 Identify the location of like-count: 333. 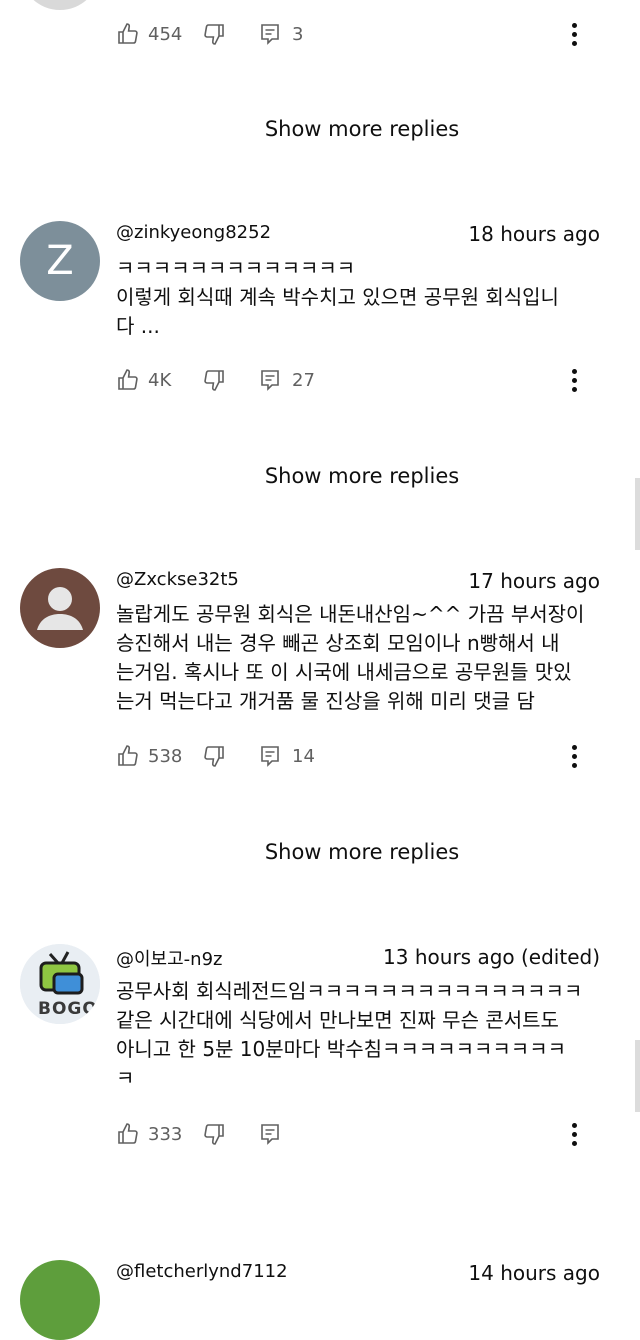
(165, 1134).